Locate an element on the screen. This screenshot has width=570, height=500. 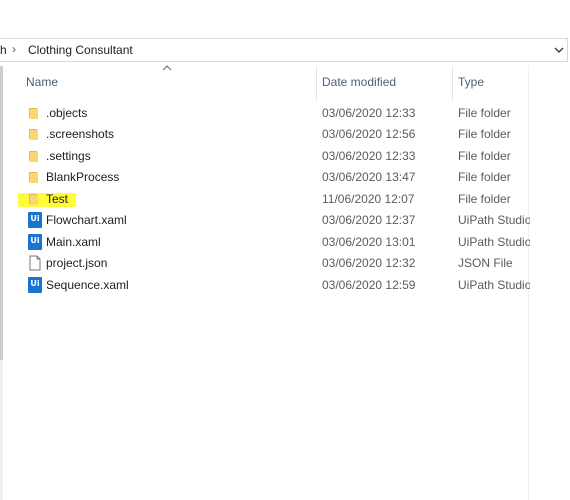
file-name: Flowchart.xaml is located at coordinates (86, 220).